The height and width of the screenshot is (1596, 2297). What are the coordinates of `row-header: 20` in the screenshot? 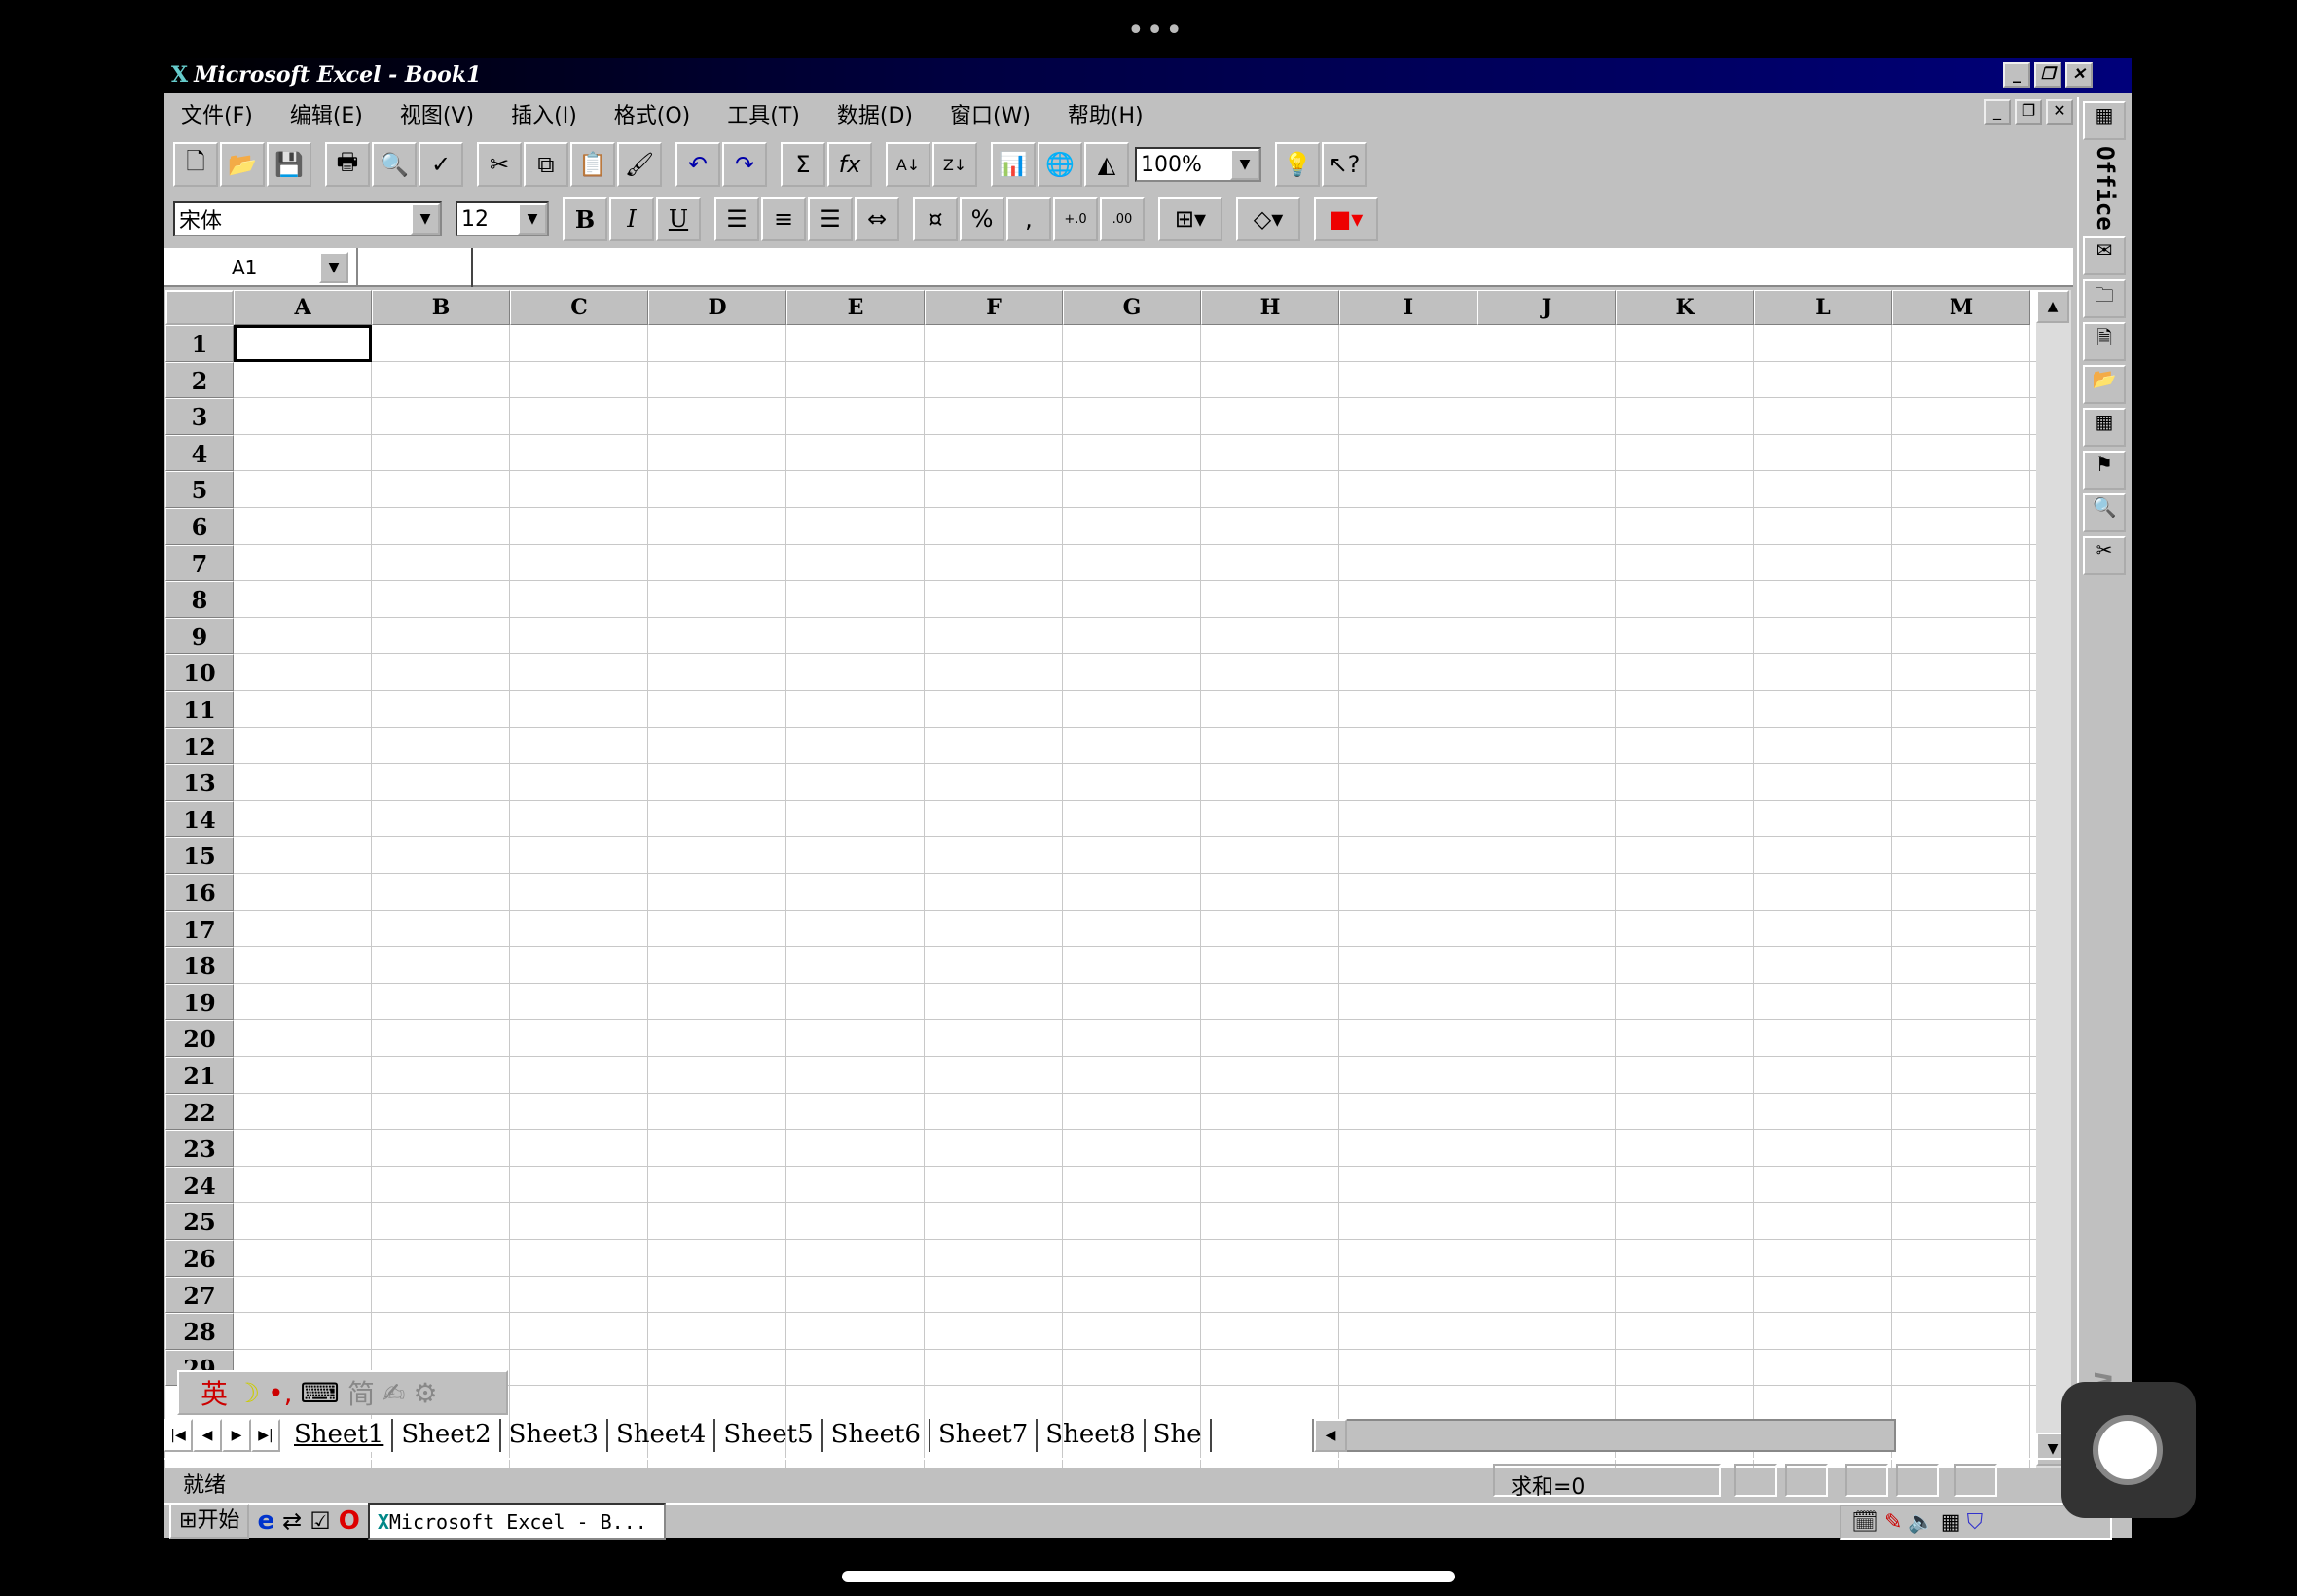 It's located at (199, 1039).